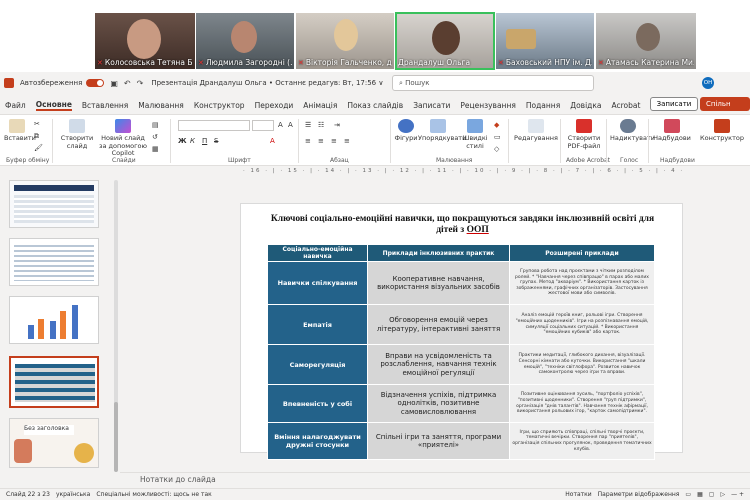 The height and width of the screenshot is (500, 750). What do you see at coordinates (543, 105) in the screenshot?
I see `tab-view: Подання` at bounding box center [543, 105].